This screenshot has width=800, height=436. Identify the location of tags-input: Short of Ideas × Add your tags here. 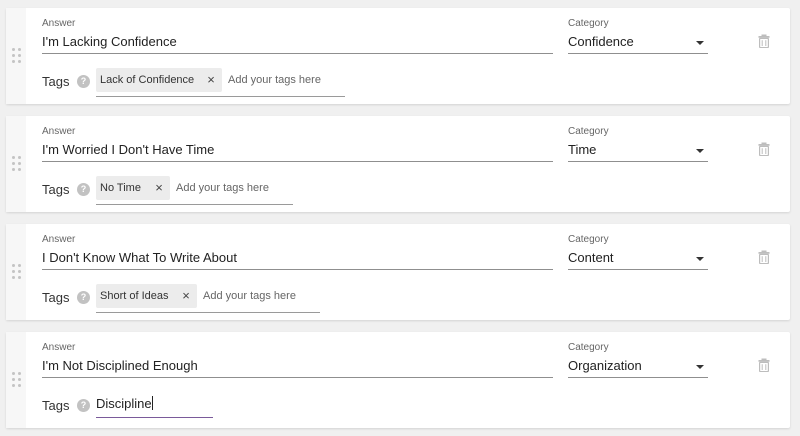
(208, 298).